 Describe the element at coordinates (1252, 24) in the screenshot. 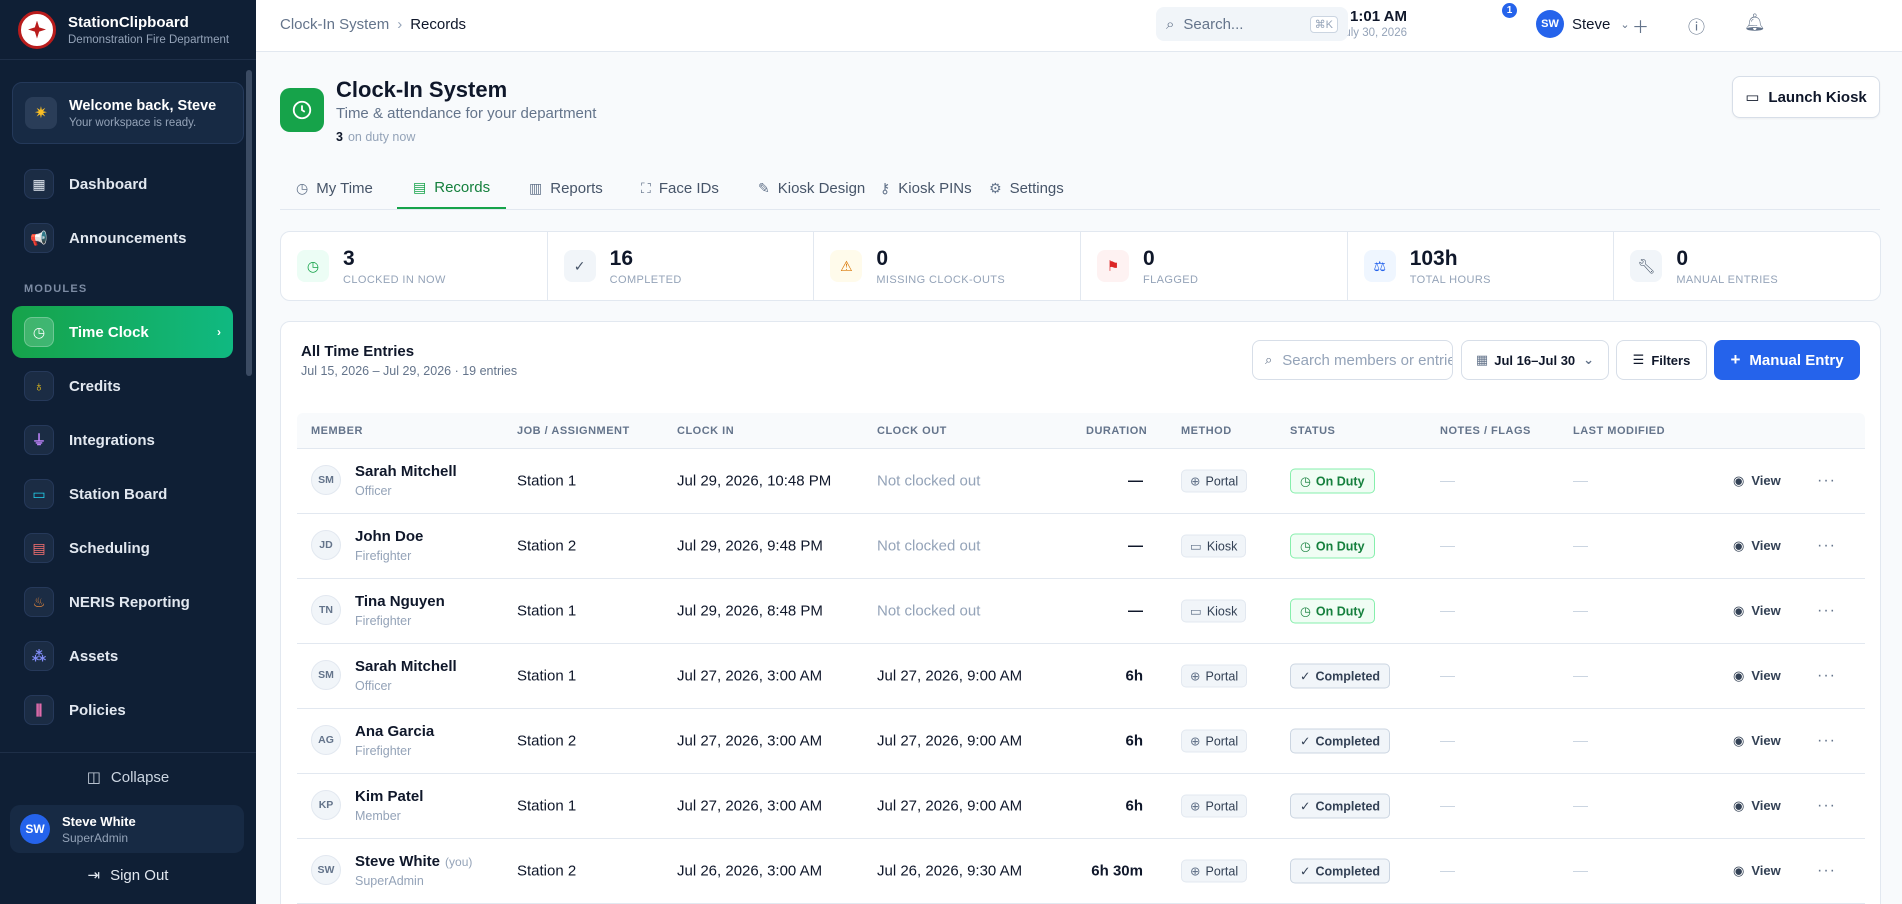

I see `global-search-input: ⌕ Search... ⌘K` at that location.